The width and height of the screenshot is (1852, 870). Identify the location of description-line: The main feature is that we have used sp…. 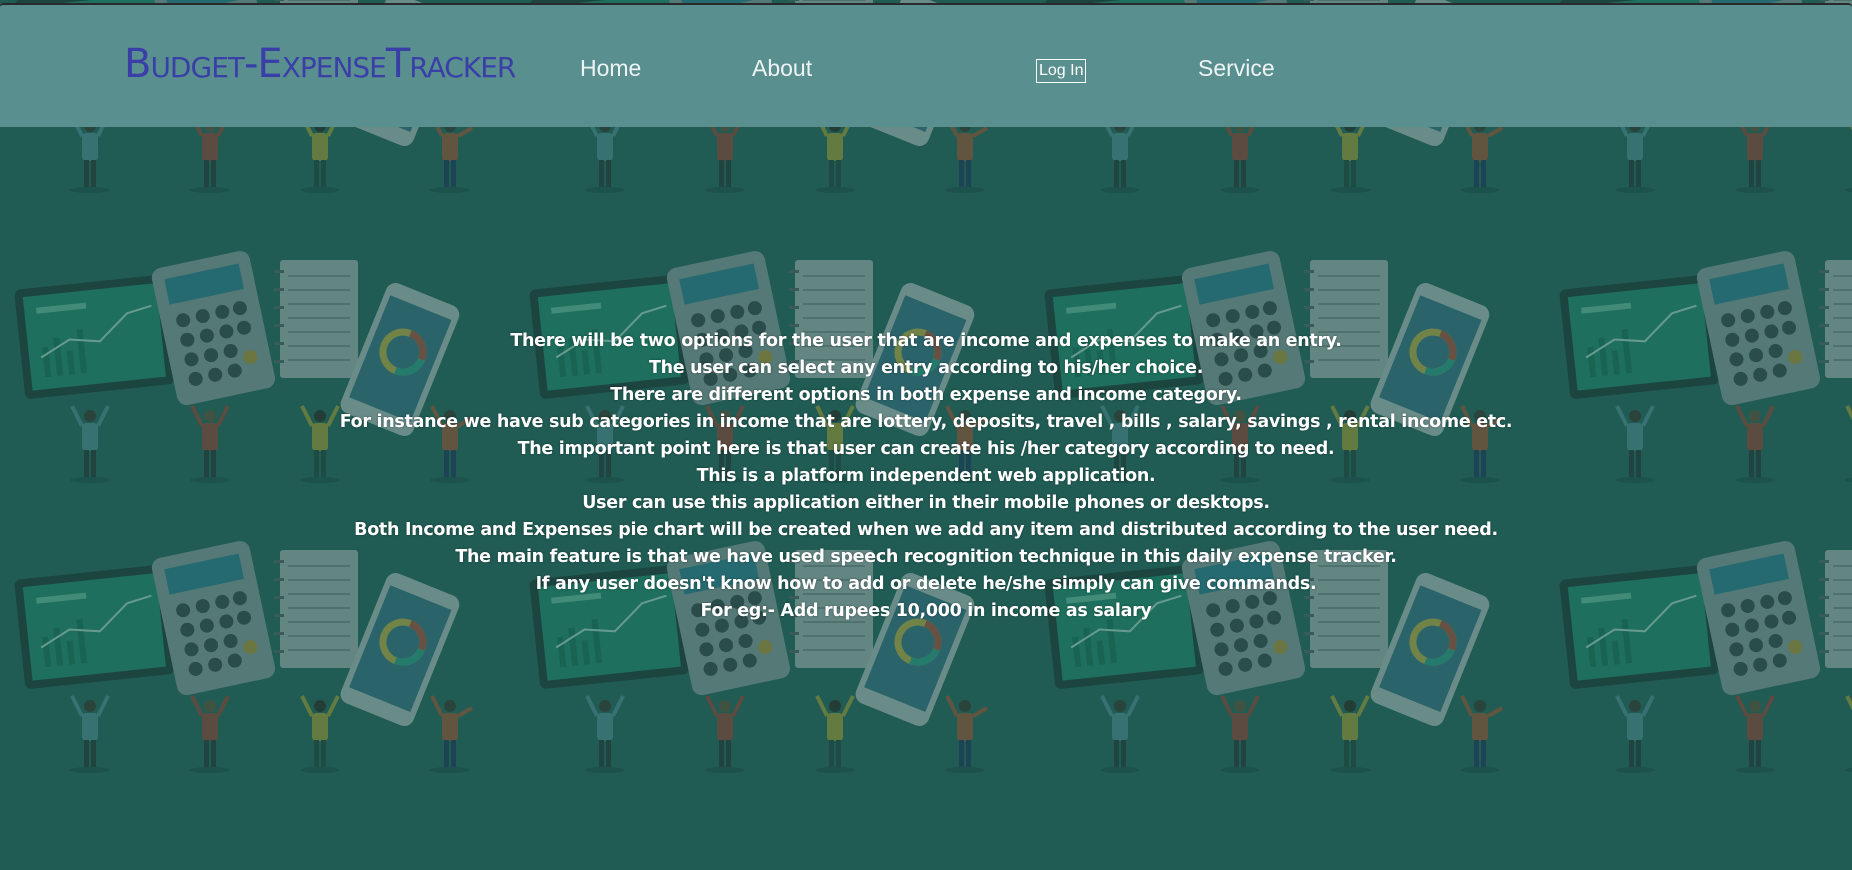
(926, 557).